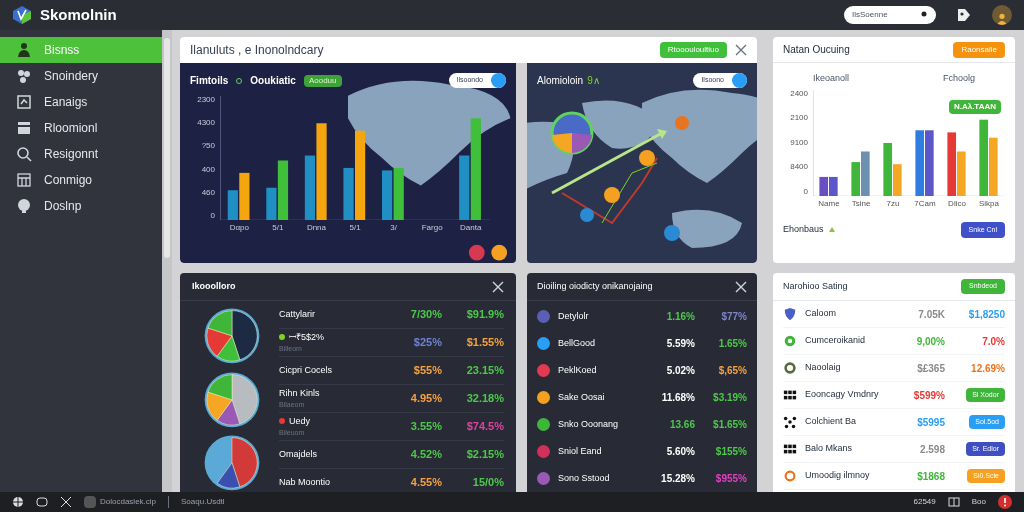  What do you see at coordinates (836, 341) in the screenshot?
I see `row-label: Cumceroikanid` at bounding box center [836, 341].